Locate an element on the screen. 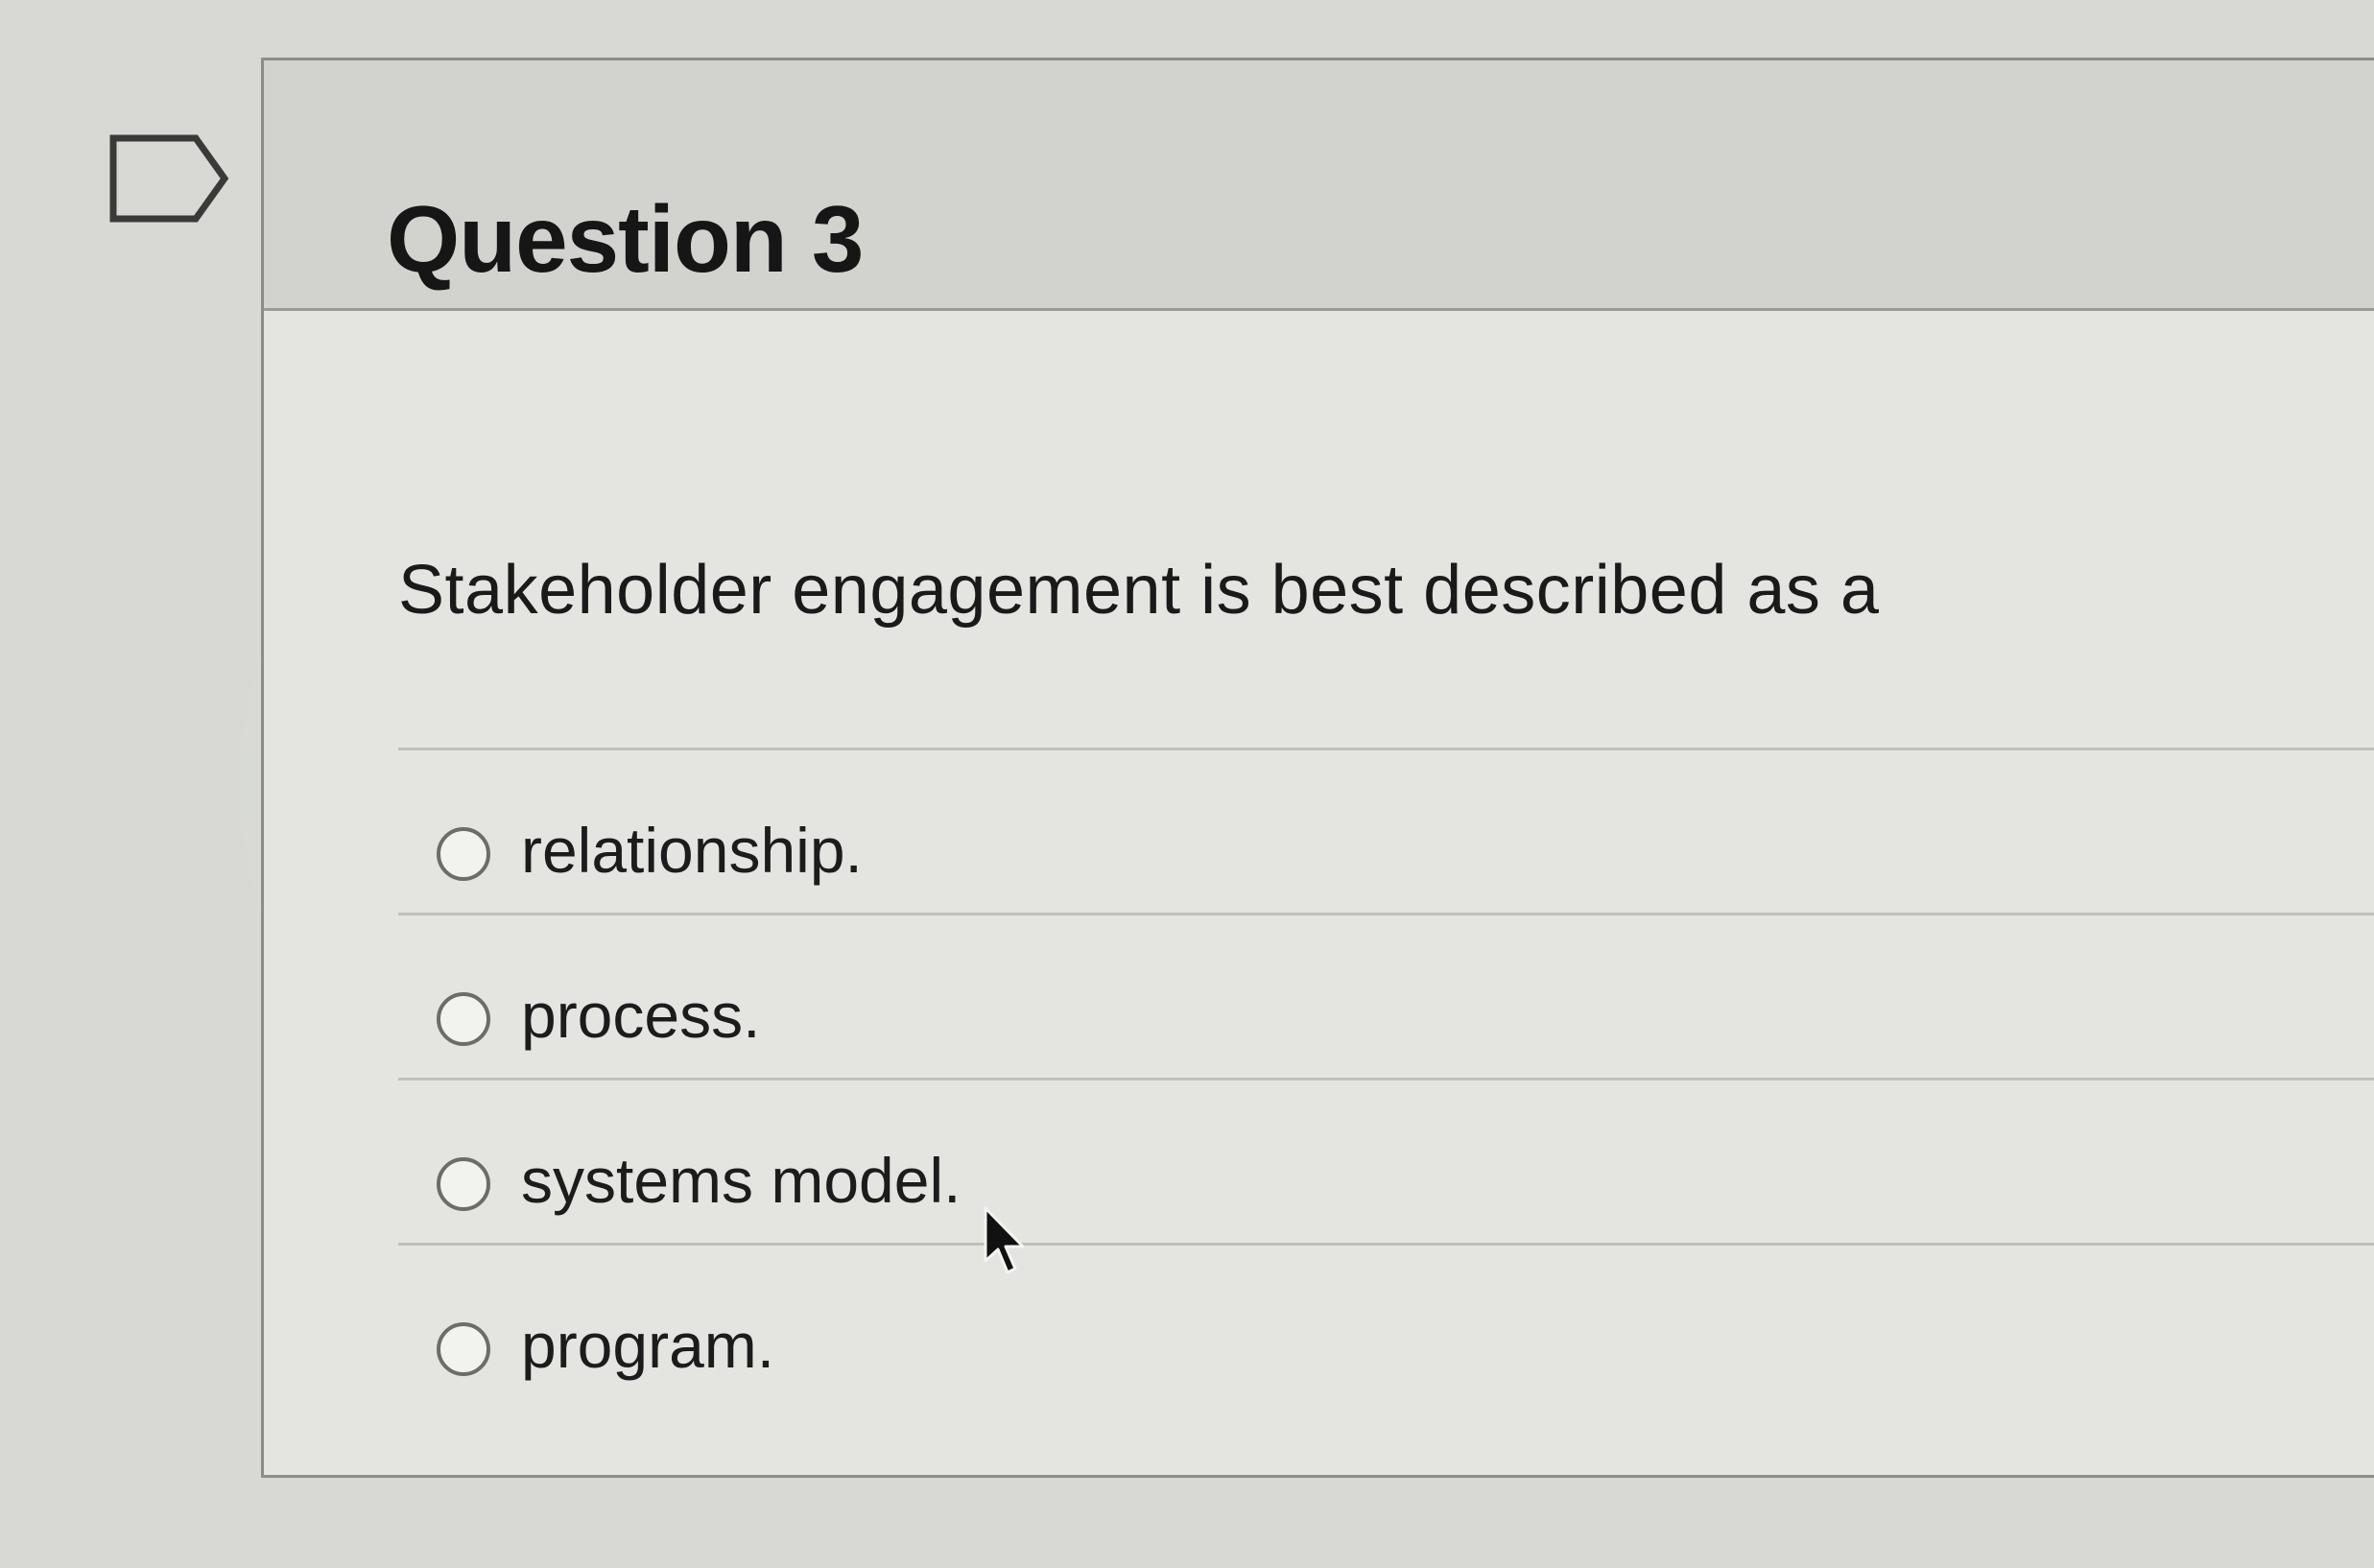 This screenshot has width=2374, height=1568. mouse-pointer-icon is located at coordinates (1006, 1241).